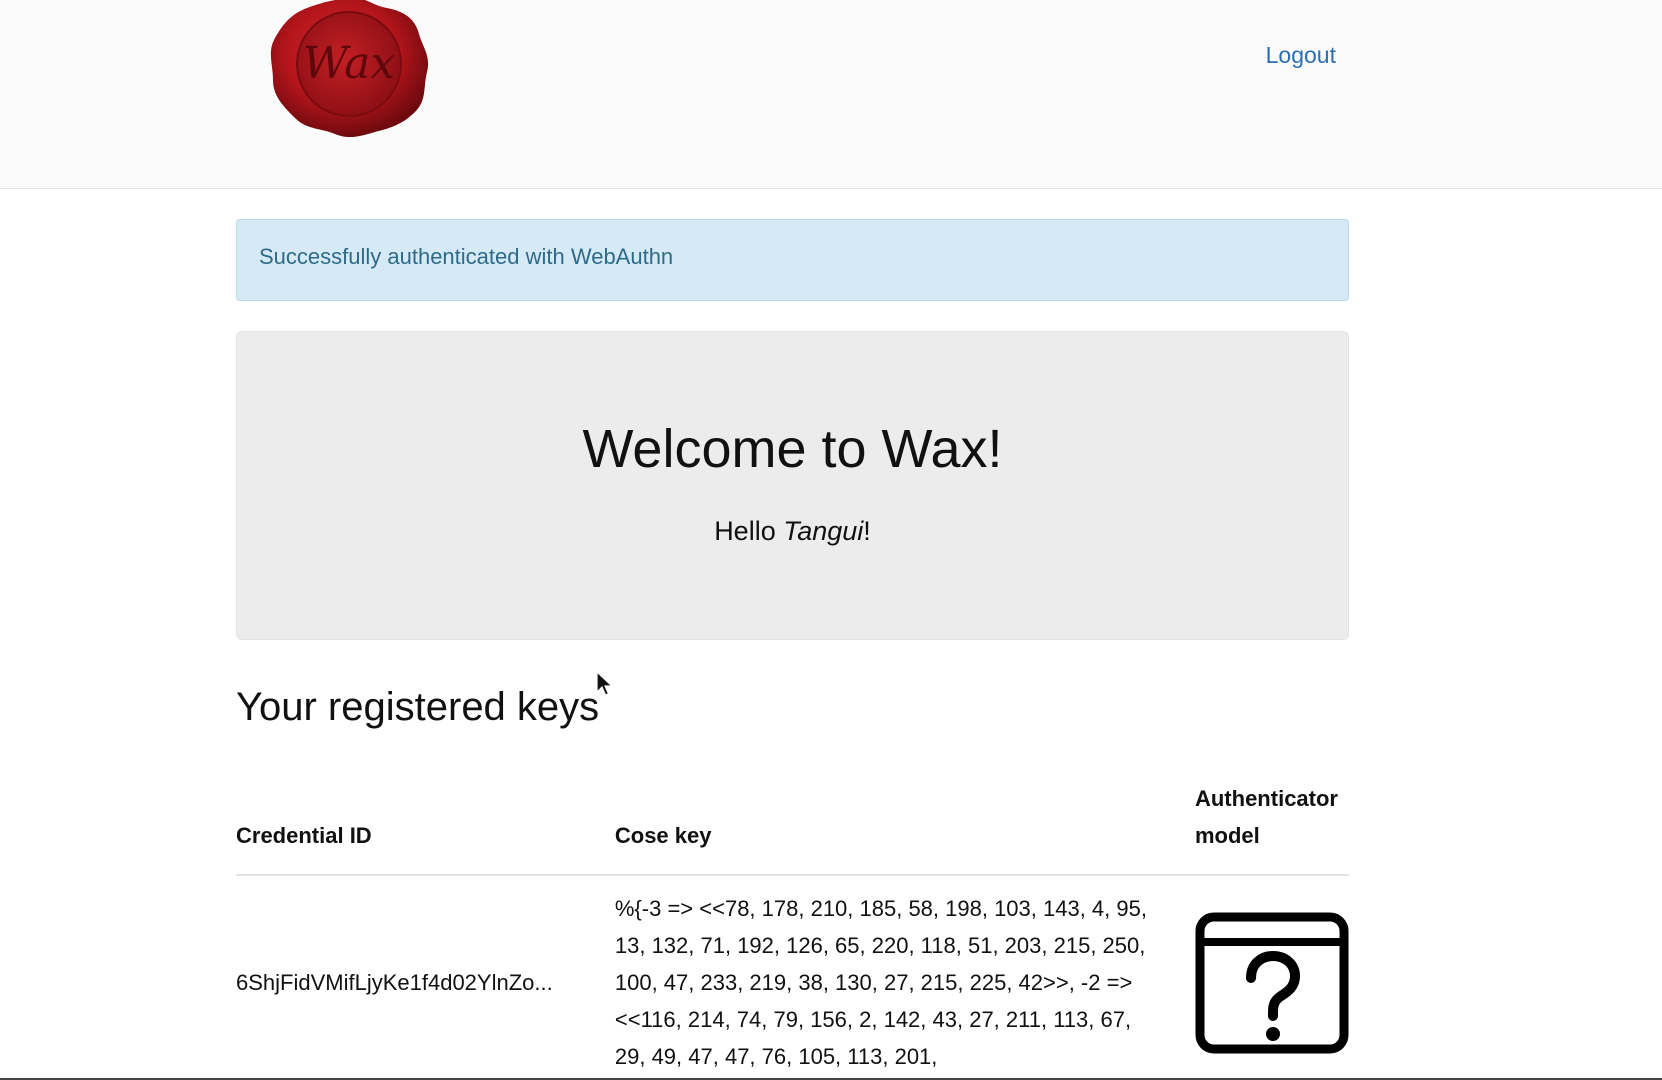 The height and width of the screenshot is (1080, 1662). Describe the element at coordinates (418, 707) in the screenshot. I see `registered-keys-title: Your registered keys` at that location.